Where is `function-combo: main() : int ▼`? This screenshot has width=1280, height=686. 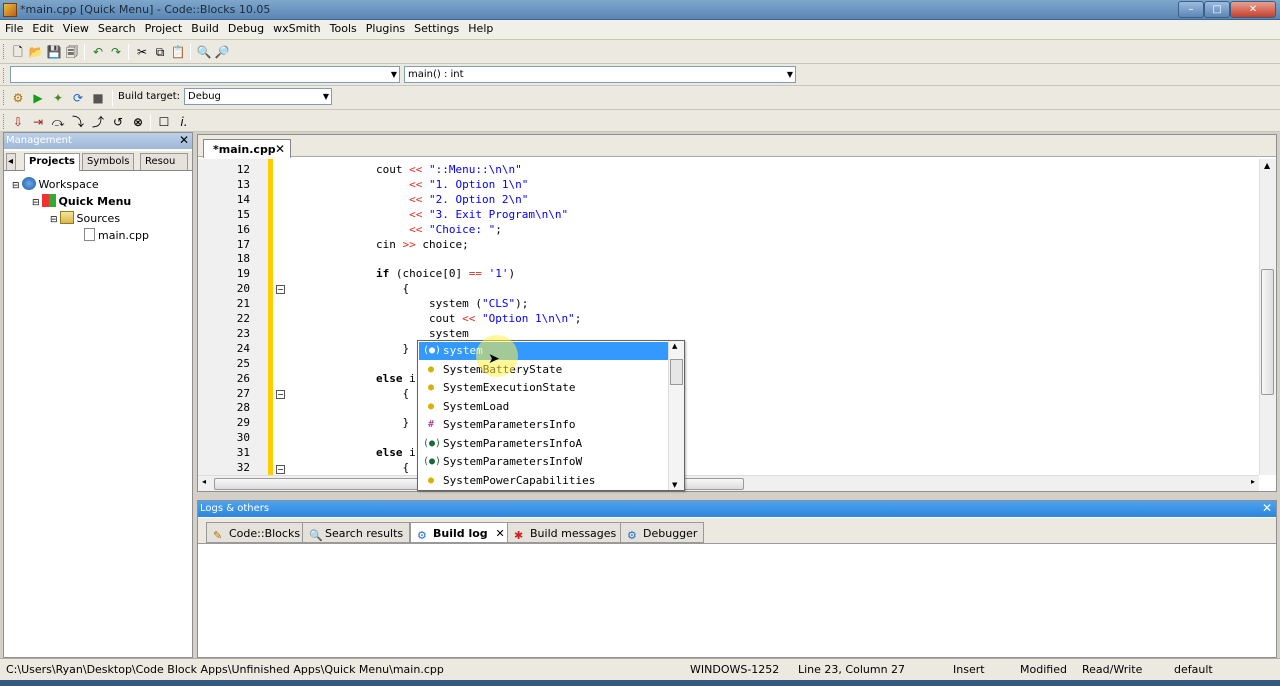 function-combo: main() : int ▼ is located at coordinates (600, 74).